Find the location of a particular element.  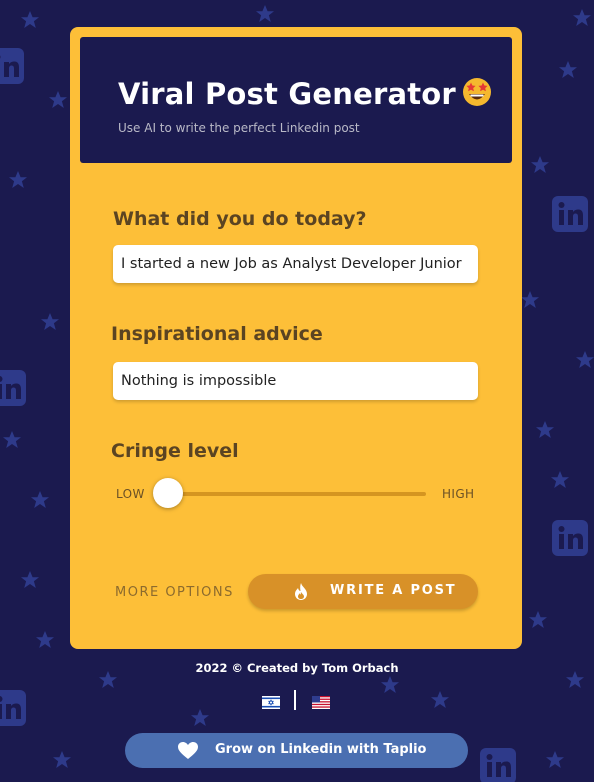

us-flag-icon is located at coordinates (321, 703).